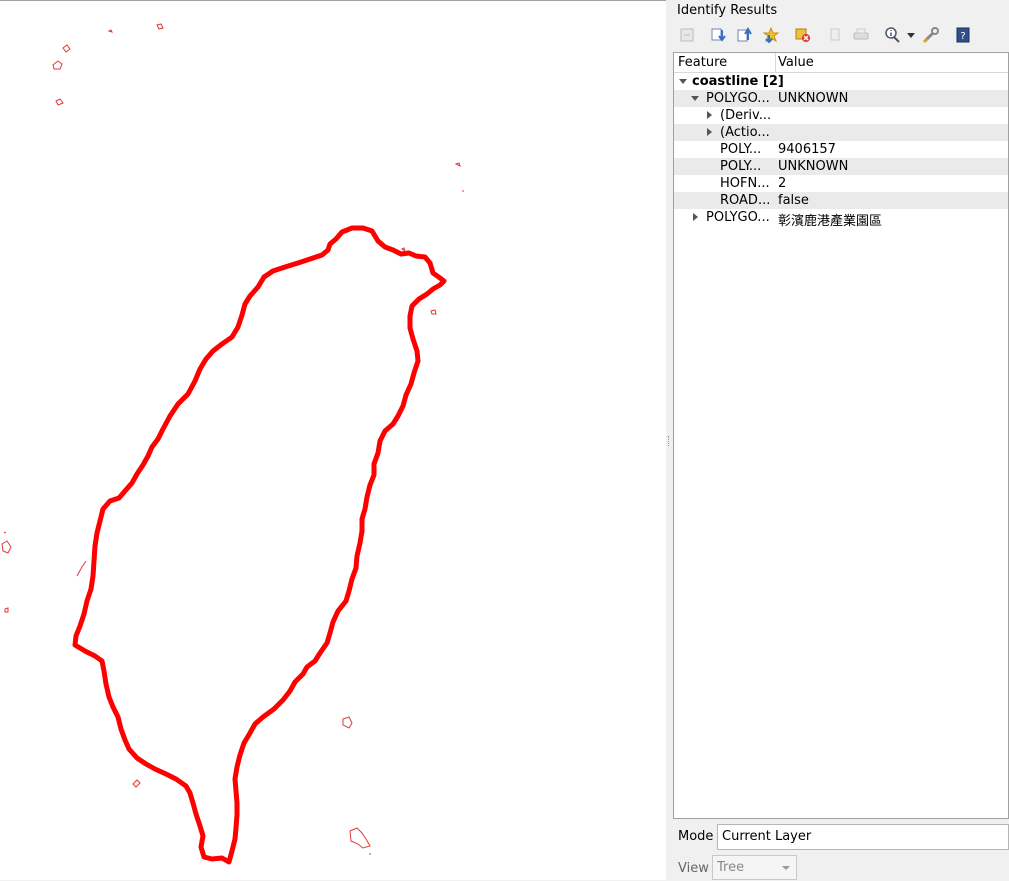 Image resolution: width=1009 pixels, height=881 pixels. What do you see at coordinates (841, 81) in the screenshot?
I see `tree-row-layer: coastline [2]` at bounding box center [841, 81].